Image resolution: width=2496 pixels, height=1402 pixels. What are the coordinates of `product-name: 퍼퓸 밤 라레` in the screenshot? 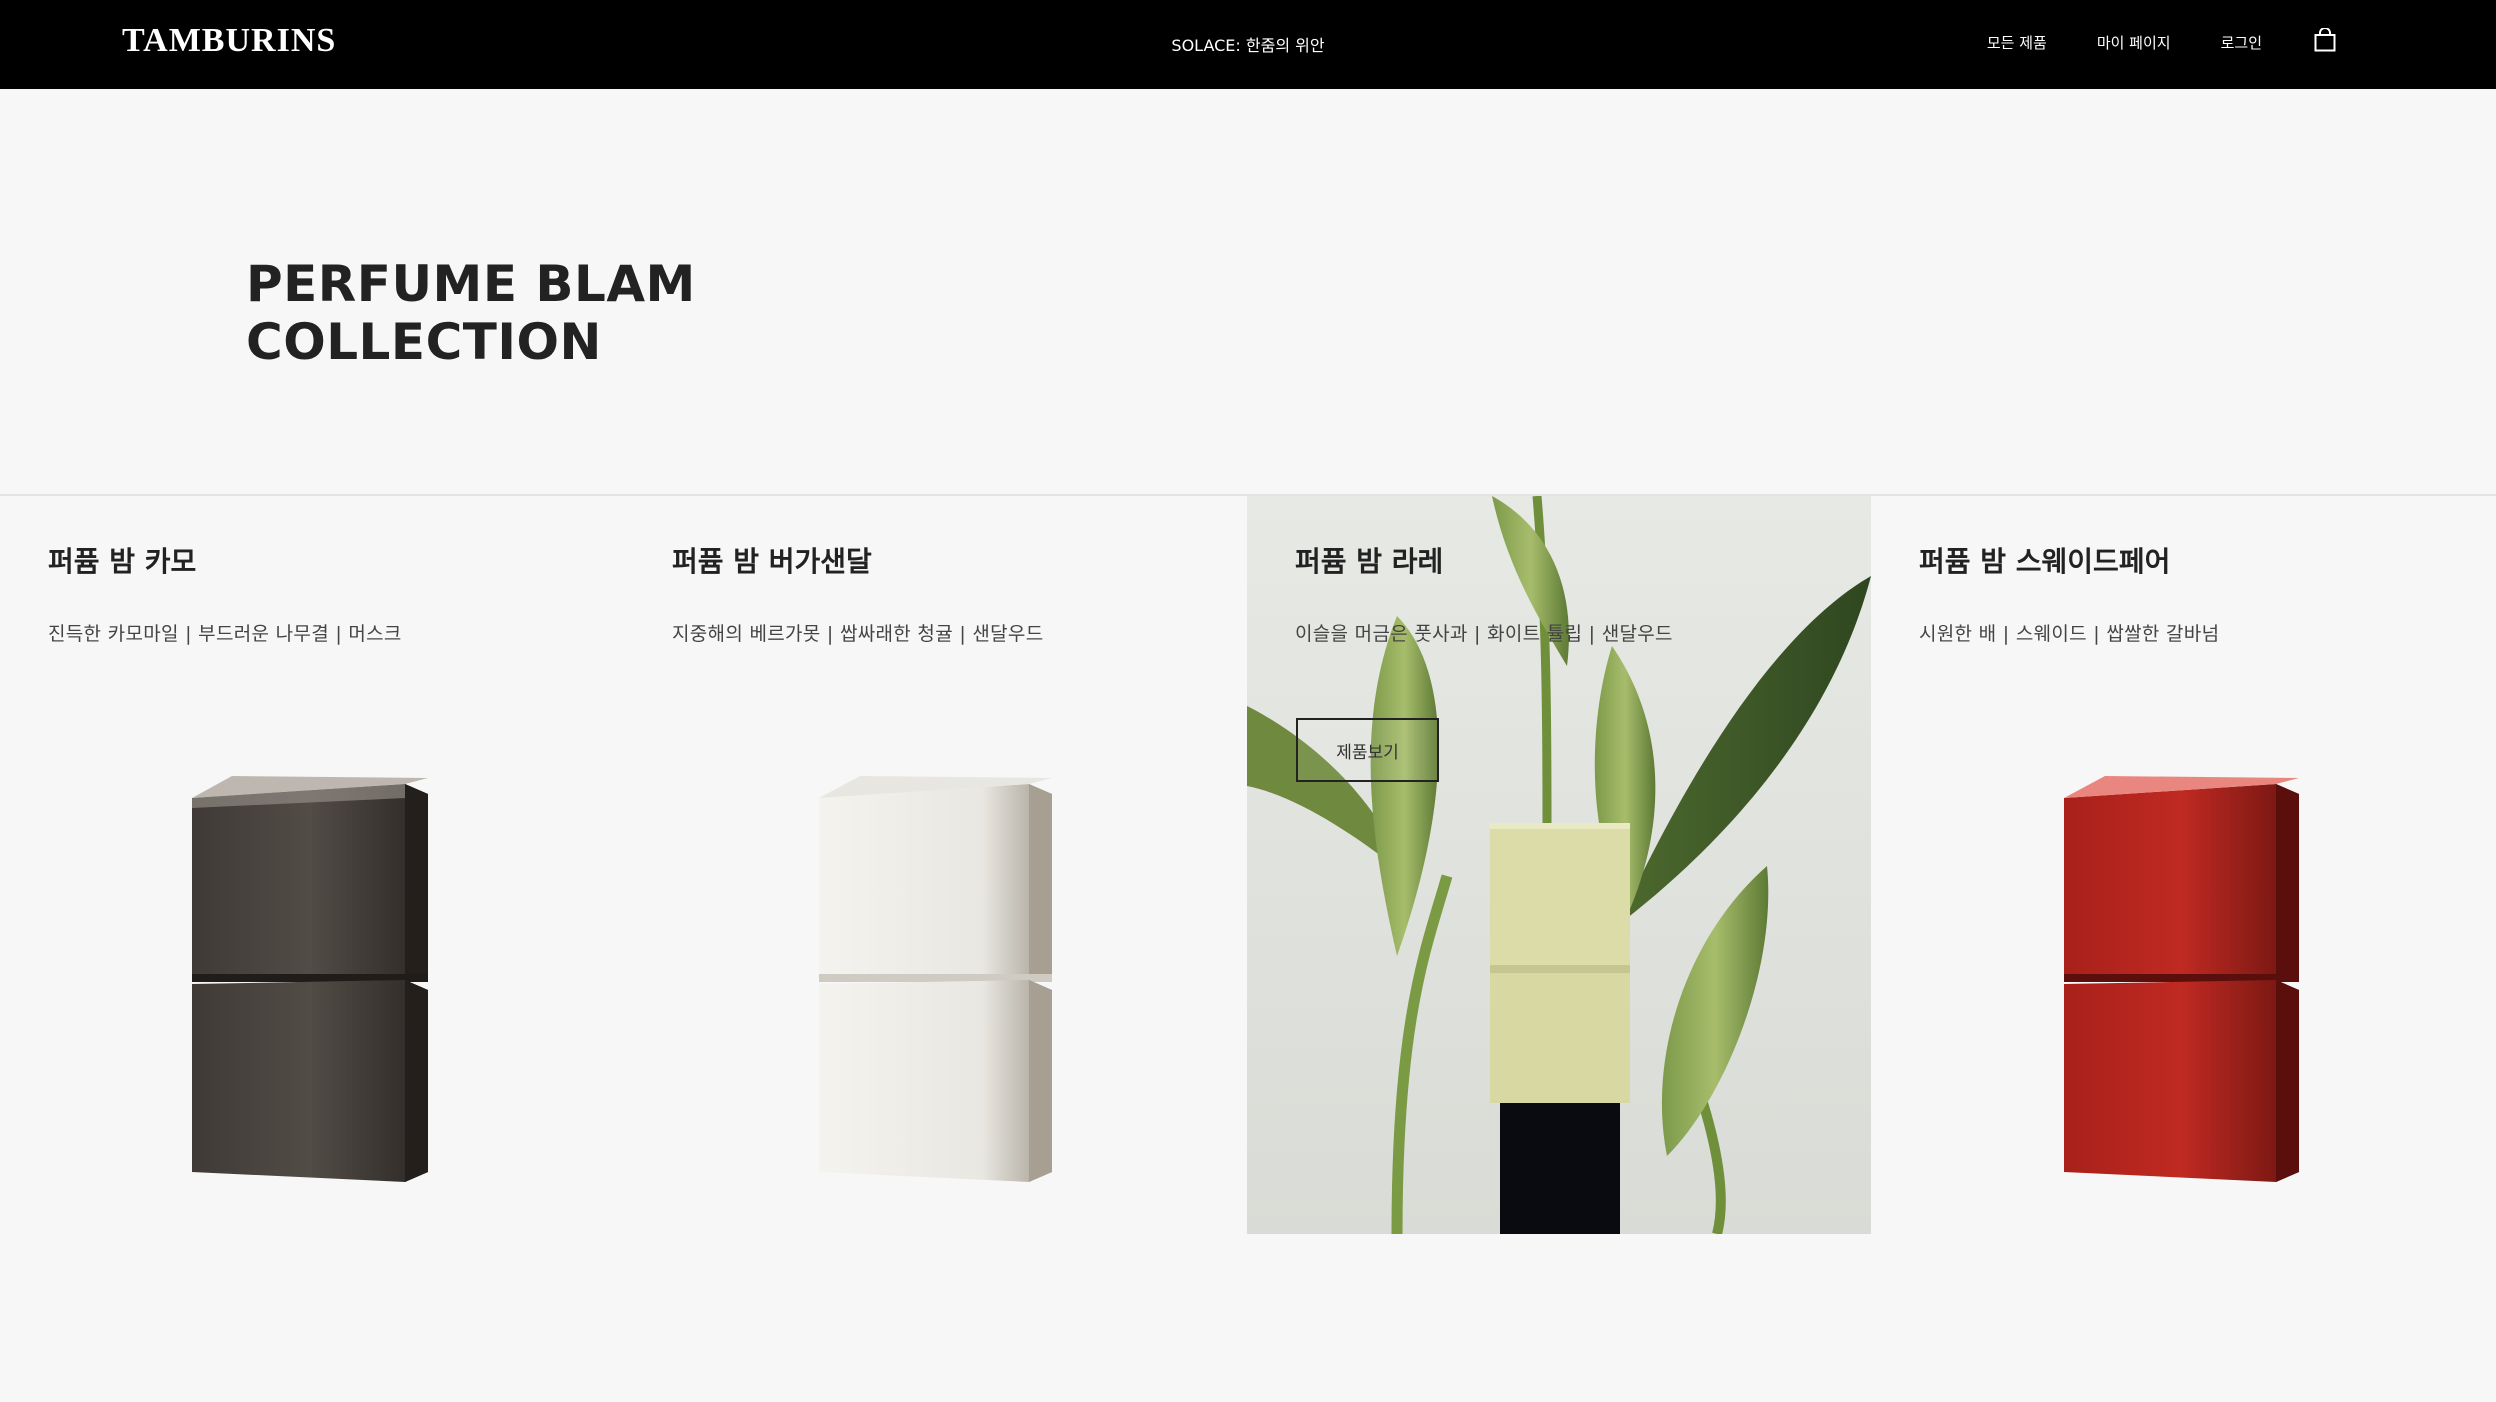 It's located at (1369, 561).